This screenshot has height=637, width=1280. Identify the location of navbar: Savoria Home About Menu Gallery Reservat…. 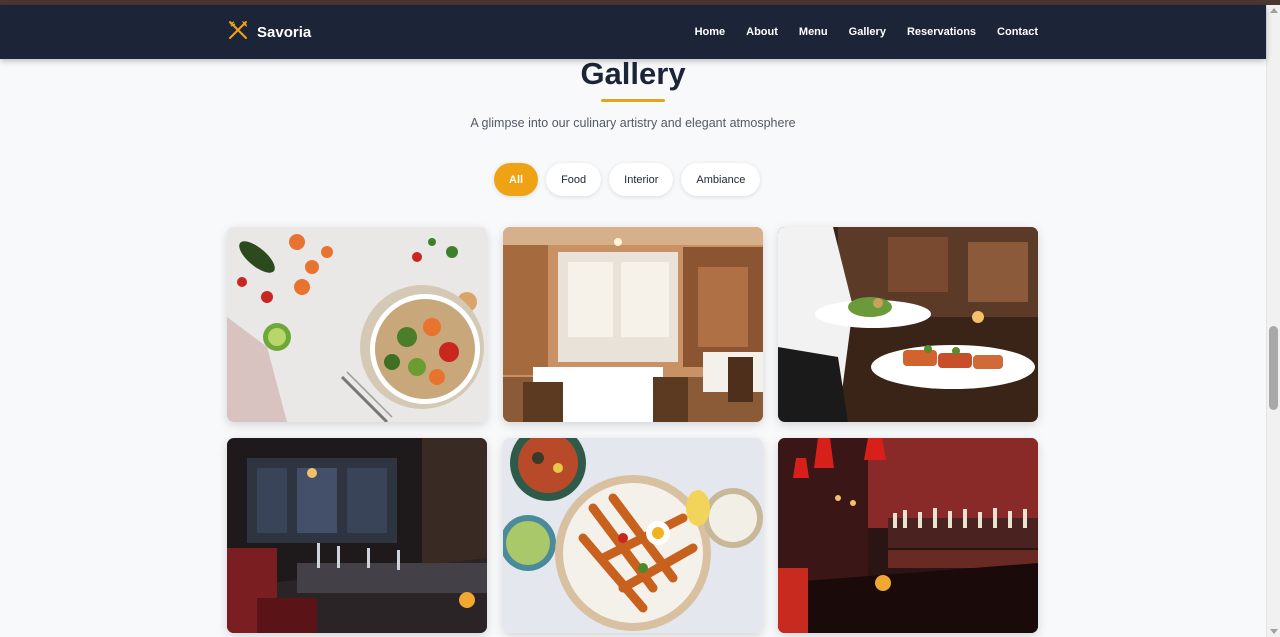
(633, 32).